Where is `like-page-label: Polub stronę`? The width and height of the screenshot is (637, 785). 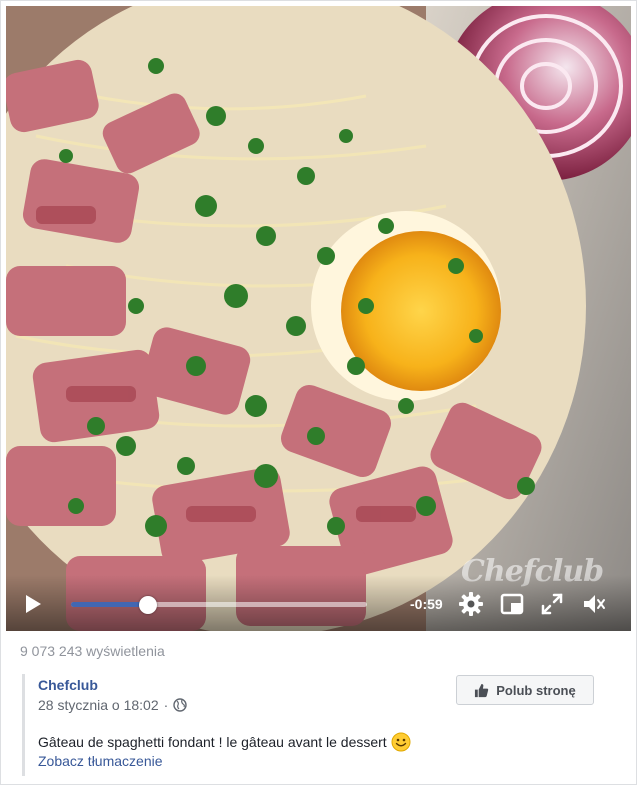
like-page-label: Polub stronę is located at coordinates (536, 690).